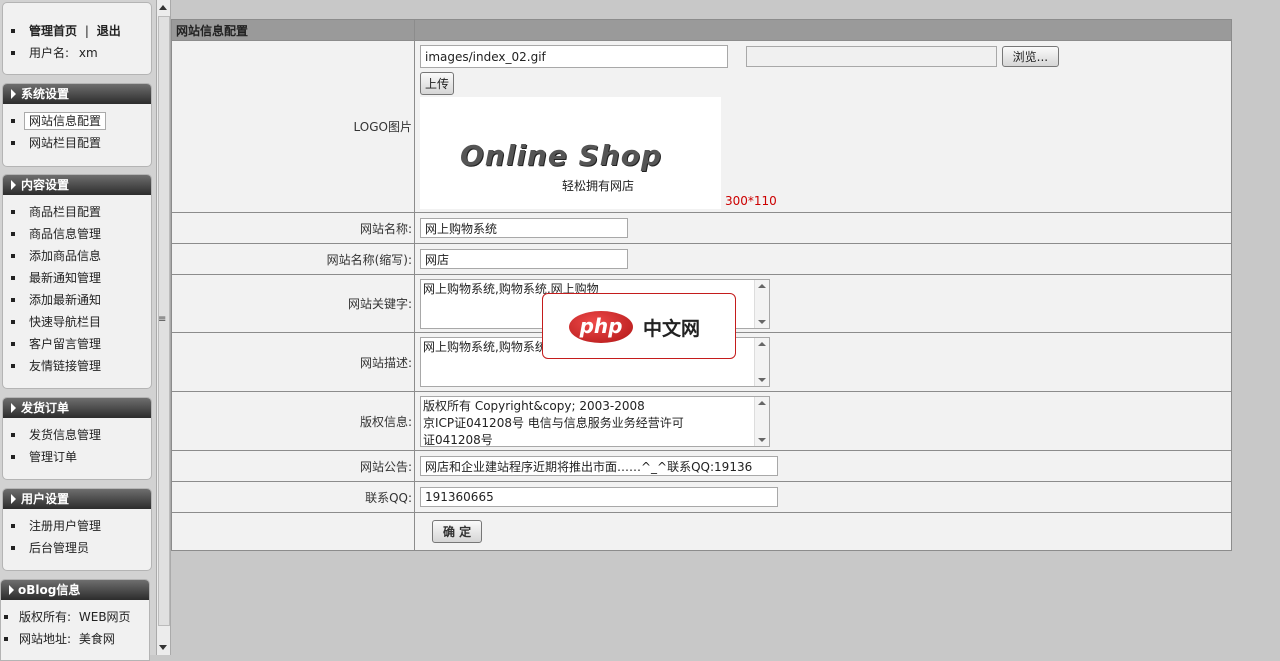 This screenshot has height=661, width=1280. Describe the element at coordinates (65, 435) in the screenshot. I see `sidebar-item-label: 发货信息管理` at that location.